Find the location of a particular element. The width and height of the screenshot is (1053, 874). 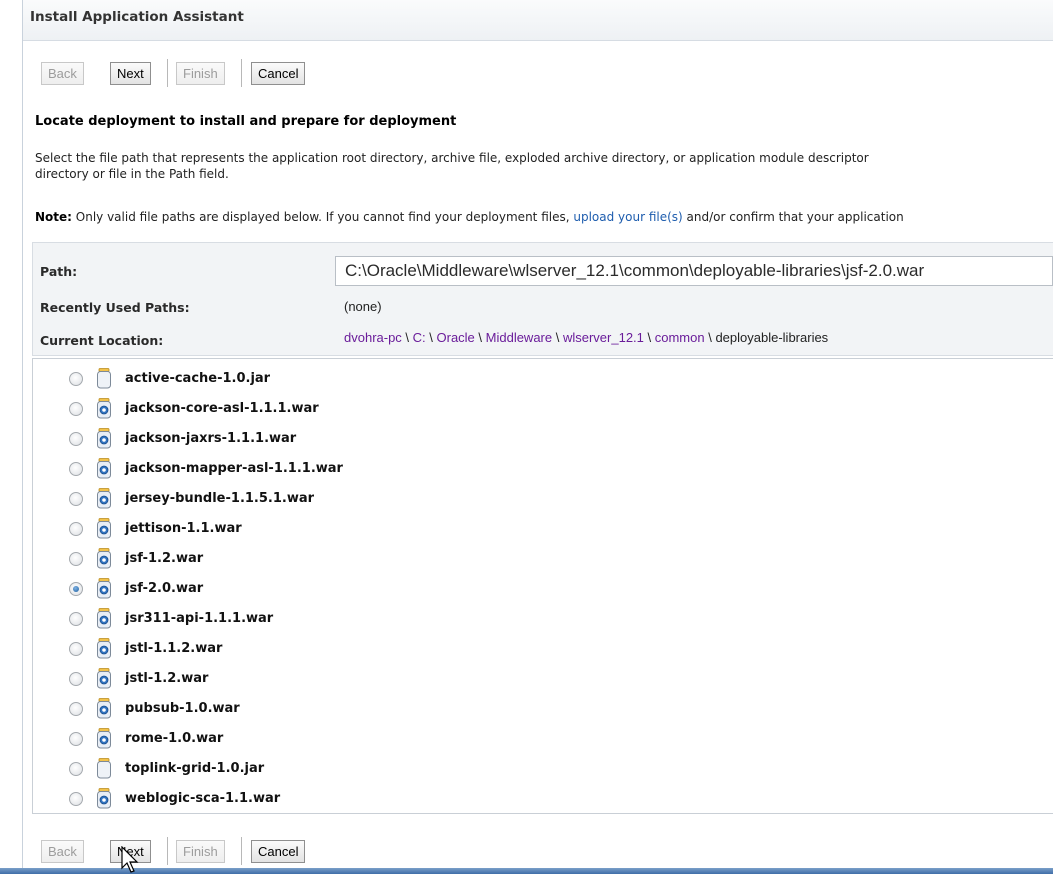

title-bar: Install Application Assistant is located at coordinates (538, 20).